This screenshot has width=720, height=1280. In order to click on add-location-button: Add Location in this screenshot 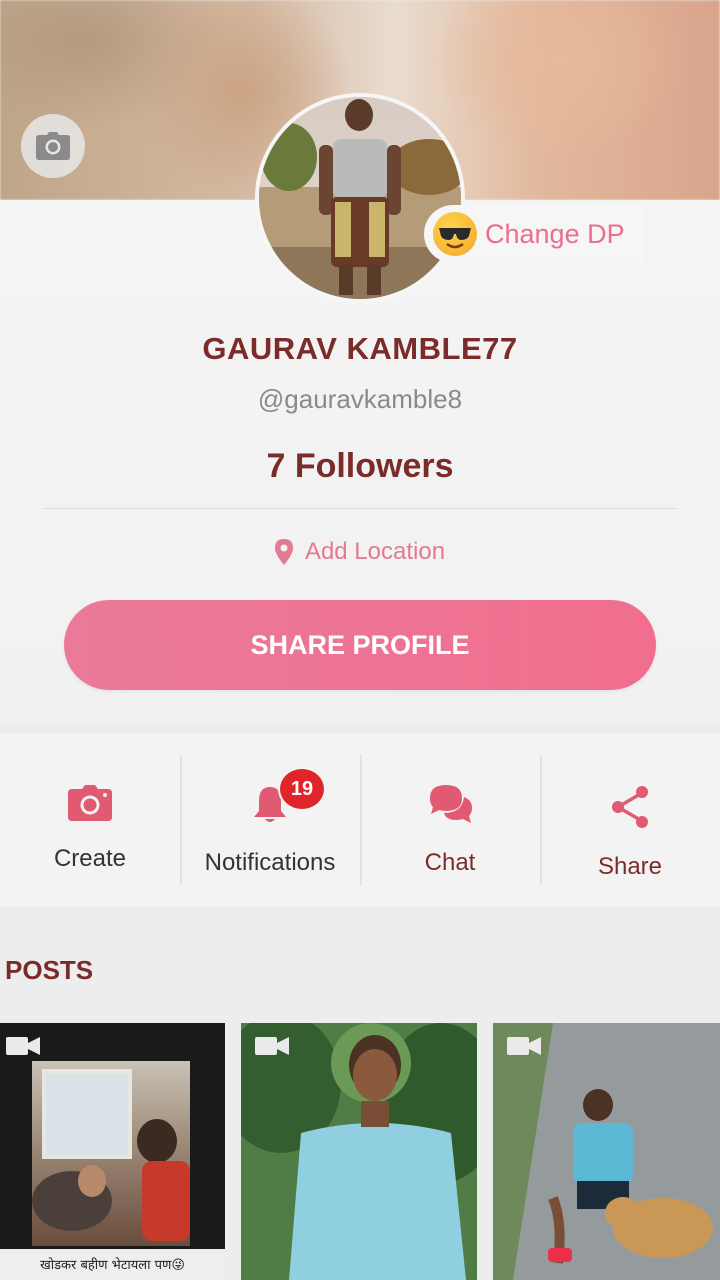, I will do `click(360, 552)`.